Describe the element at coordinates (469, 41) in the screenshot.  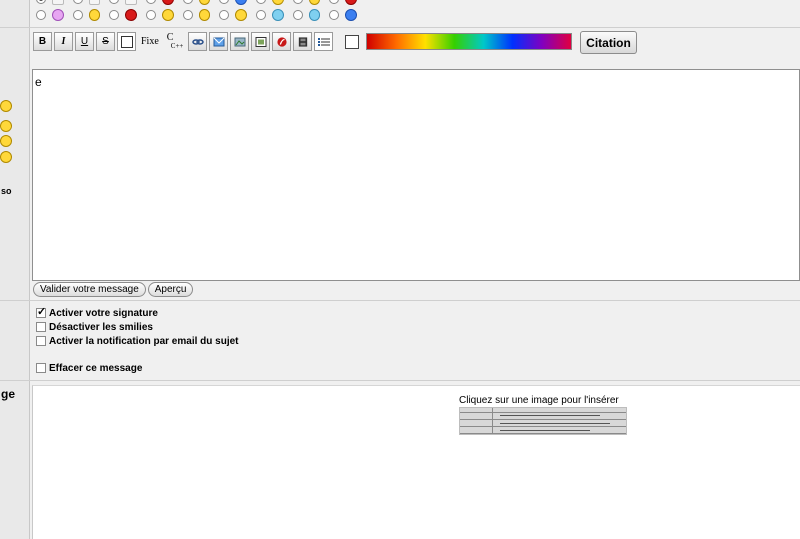
I see `color-spectrum-picker` at that location.